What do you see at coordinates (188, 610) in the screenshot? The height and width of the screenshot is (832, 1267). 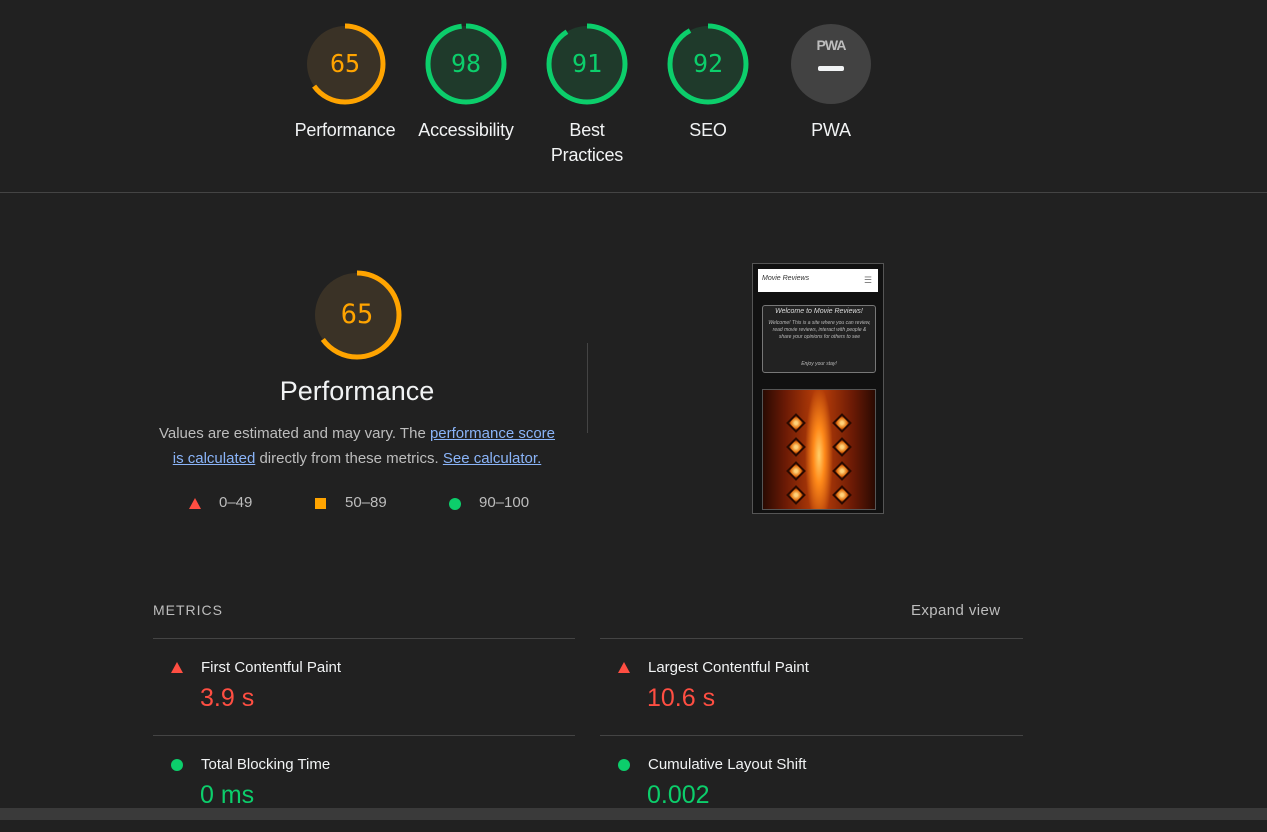 I see `metrics-heading: METRICS` at bounding box center [188, 610].